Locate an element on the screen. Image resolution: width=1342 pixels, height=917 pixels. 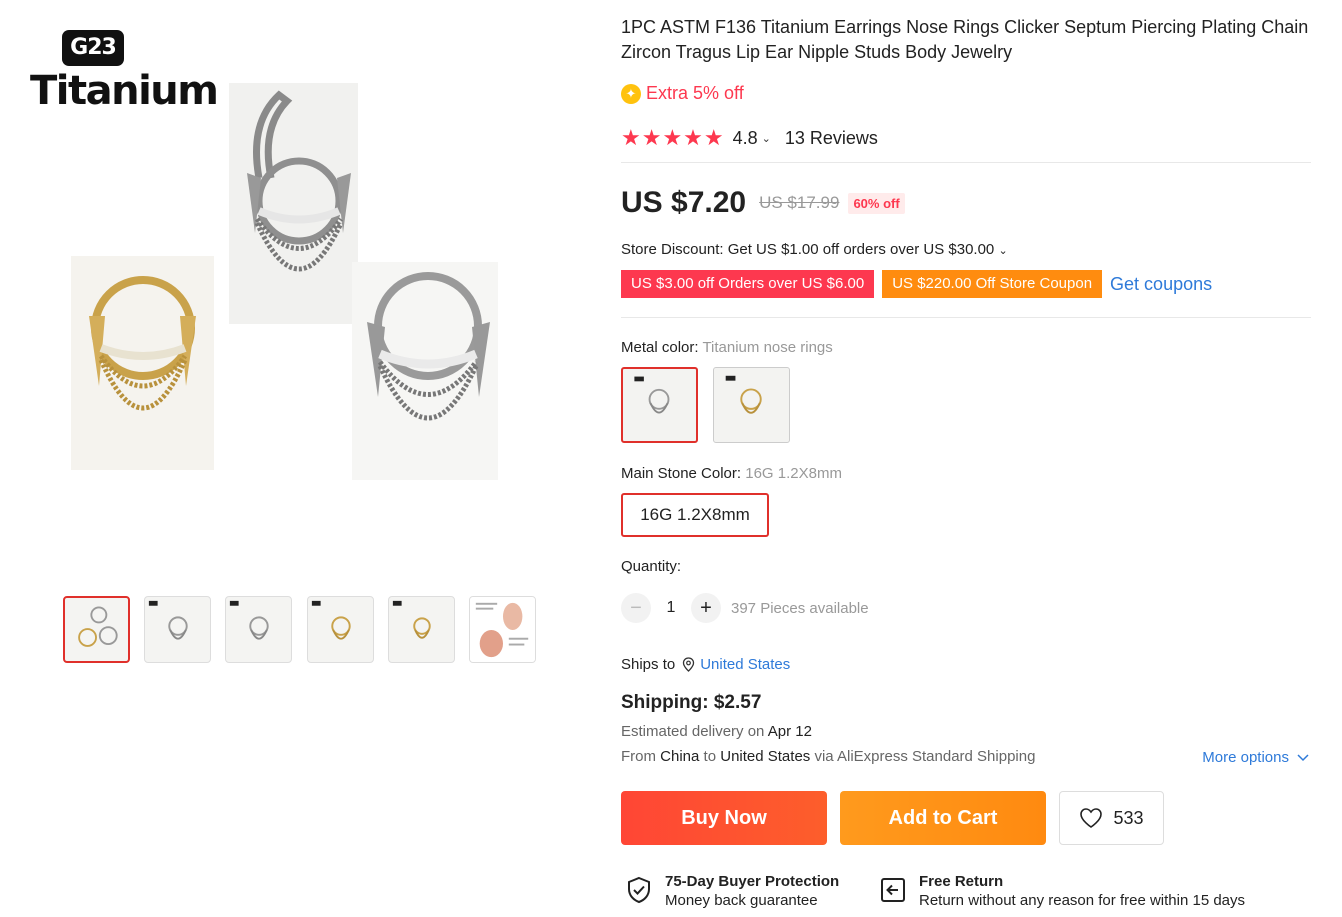
main-stone-title: Main Stone Color: is located at coordinates (683, 473).